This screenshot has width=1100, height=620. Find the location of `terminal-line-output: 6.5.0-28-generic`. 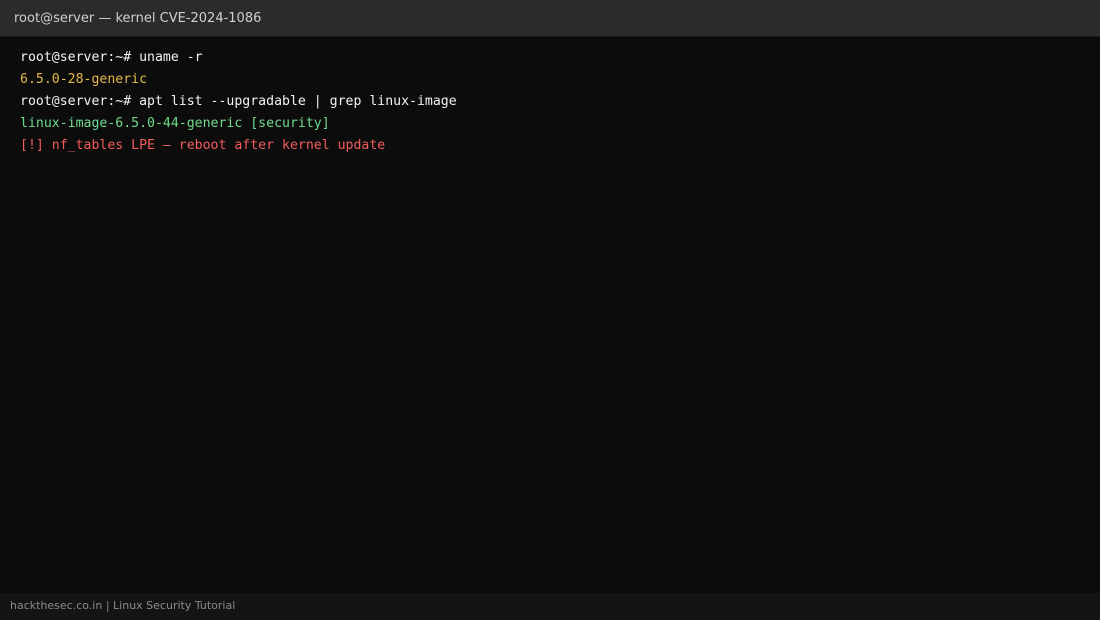

terminal-line-output: 6.5.0-28-generic is located at coordinates (84, 79).